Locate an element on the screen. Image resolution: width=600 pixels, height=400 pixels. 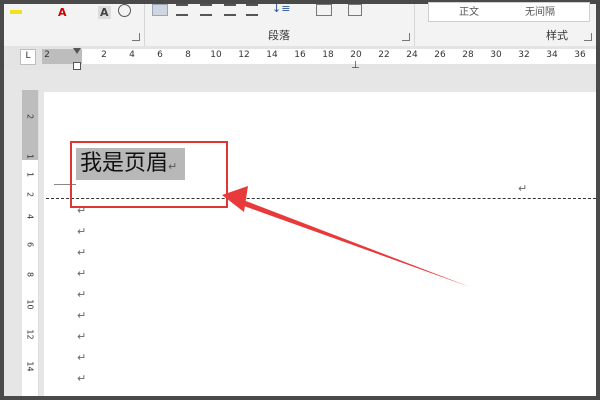
arrow-shaft is located at coordinates (354, 242).